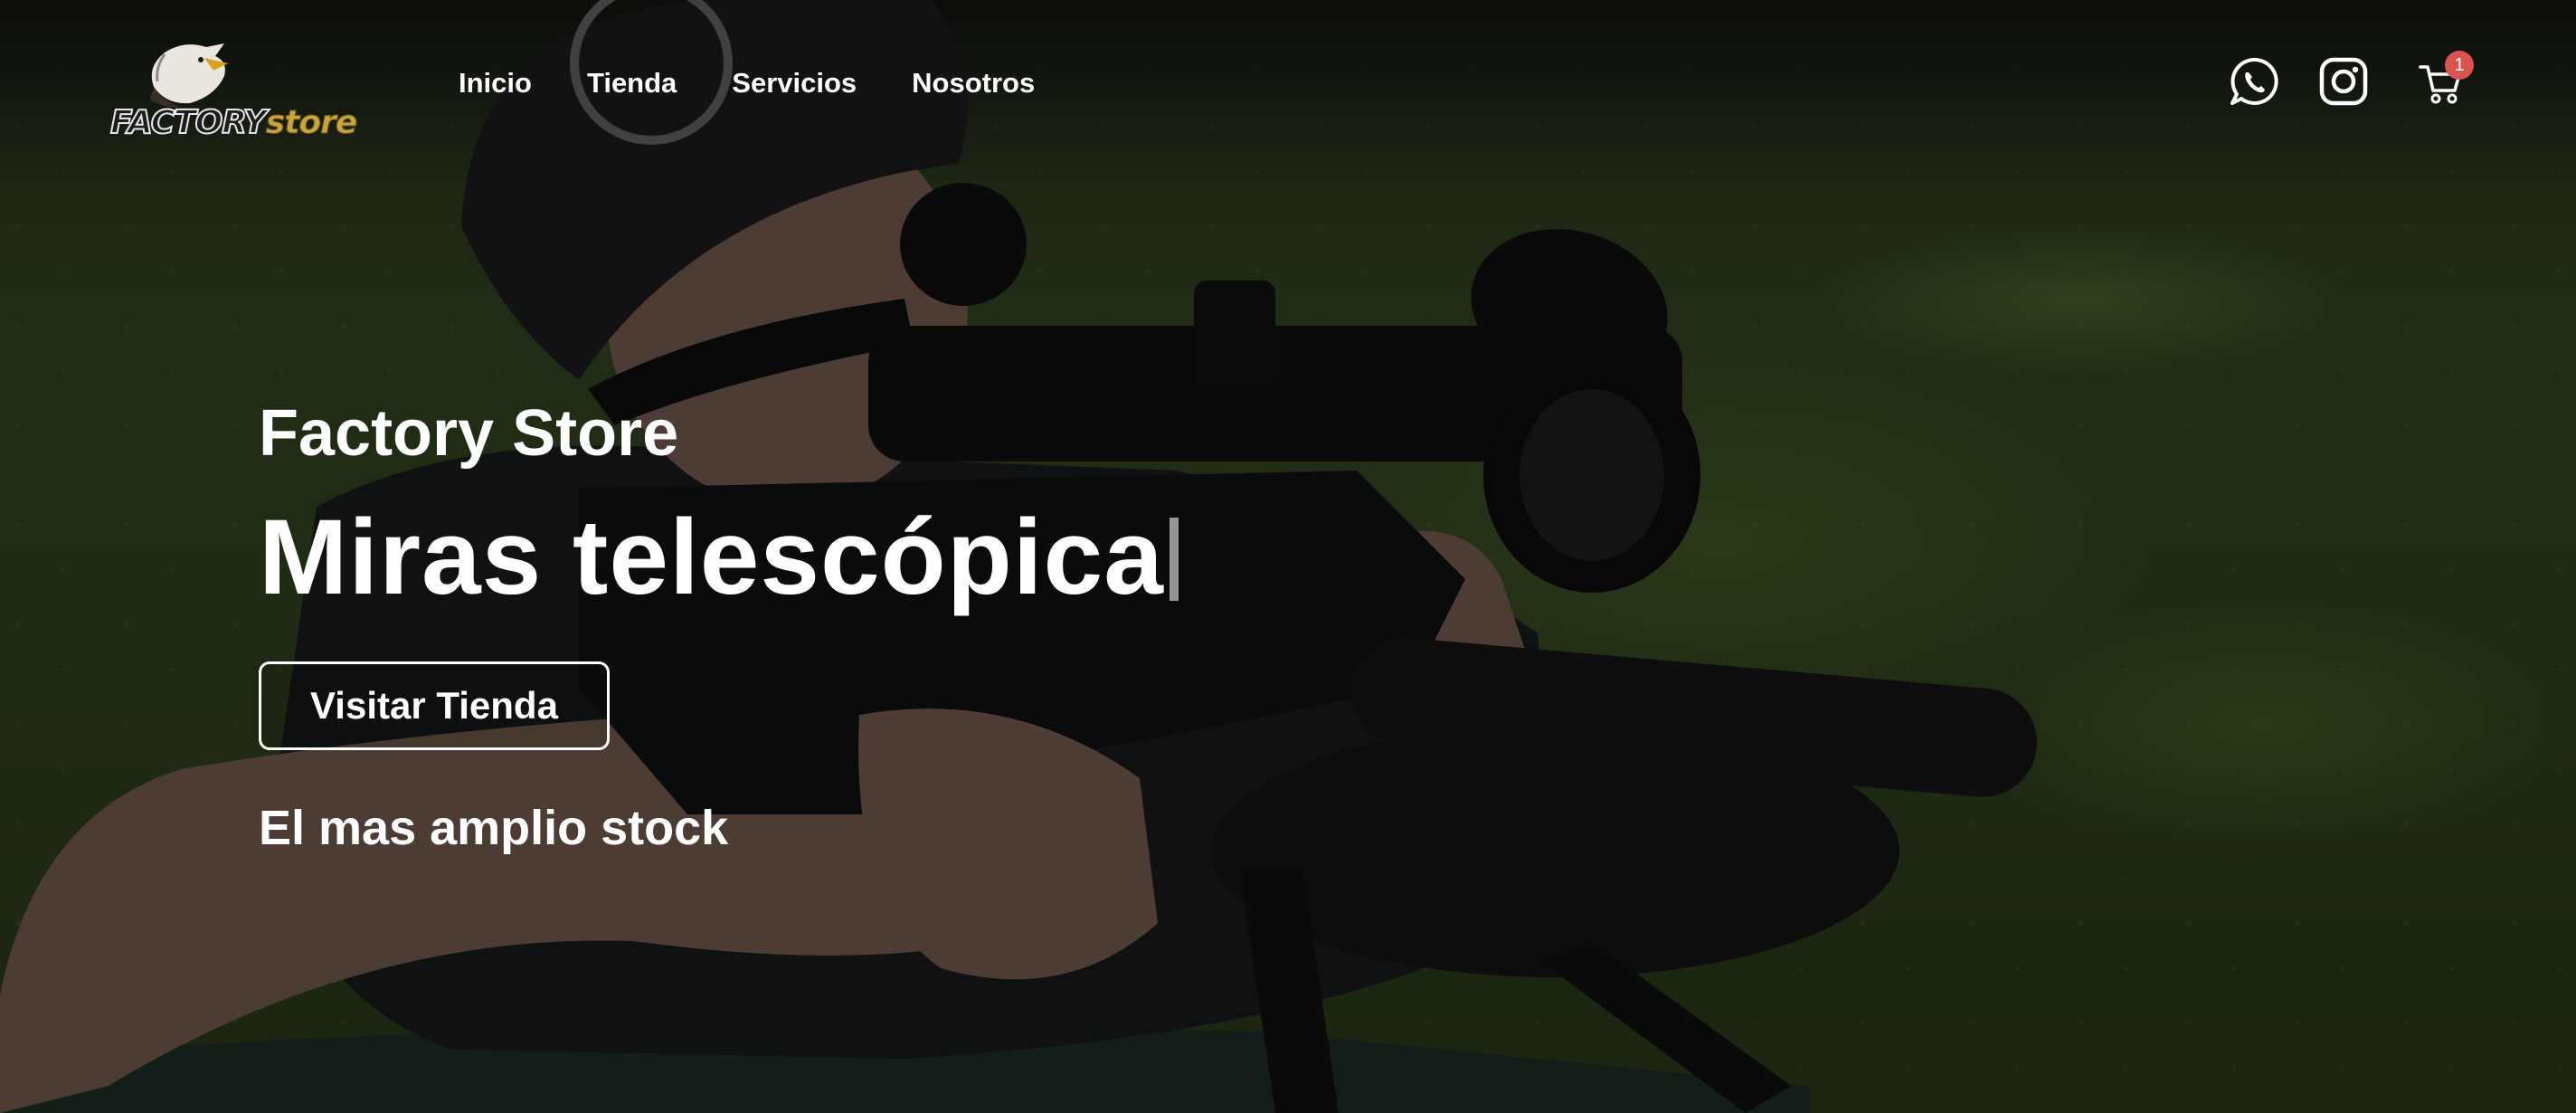 The width and height of the screenshot is (2576, 1113). What do you see at coordinates (2344, 81) in the screenshot?
I see `instagram-icon` at bounding box center [2344, 81].